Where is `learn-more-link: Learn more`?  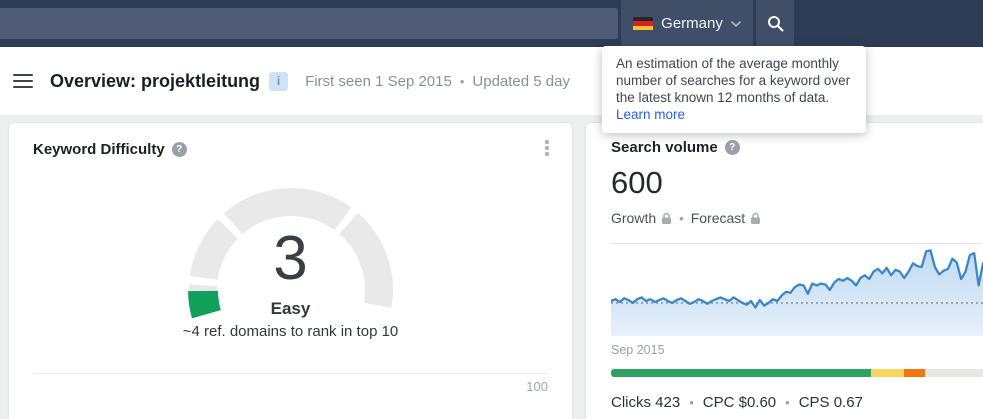 learn-more-link: Learn more is located at coordinates (650, 114).